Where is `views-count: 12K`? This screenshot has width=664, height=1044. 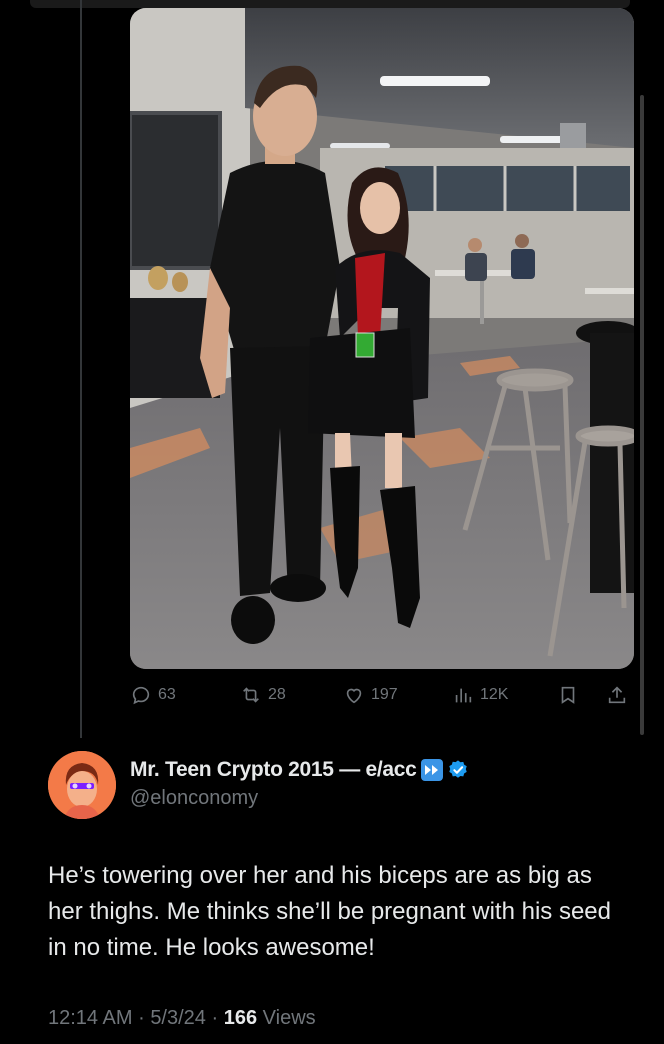 views-count: 12K is located at coordinates (494, 694).